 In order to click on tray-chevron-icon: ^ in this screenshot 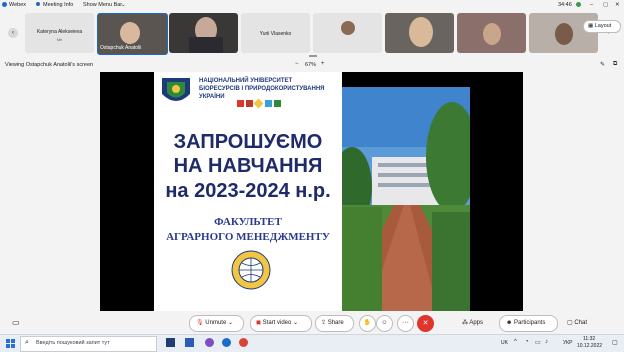, I will do `click(515, 342)`.